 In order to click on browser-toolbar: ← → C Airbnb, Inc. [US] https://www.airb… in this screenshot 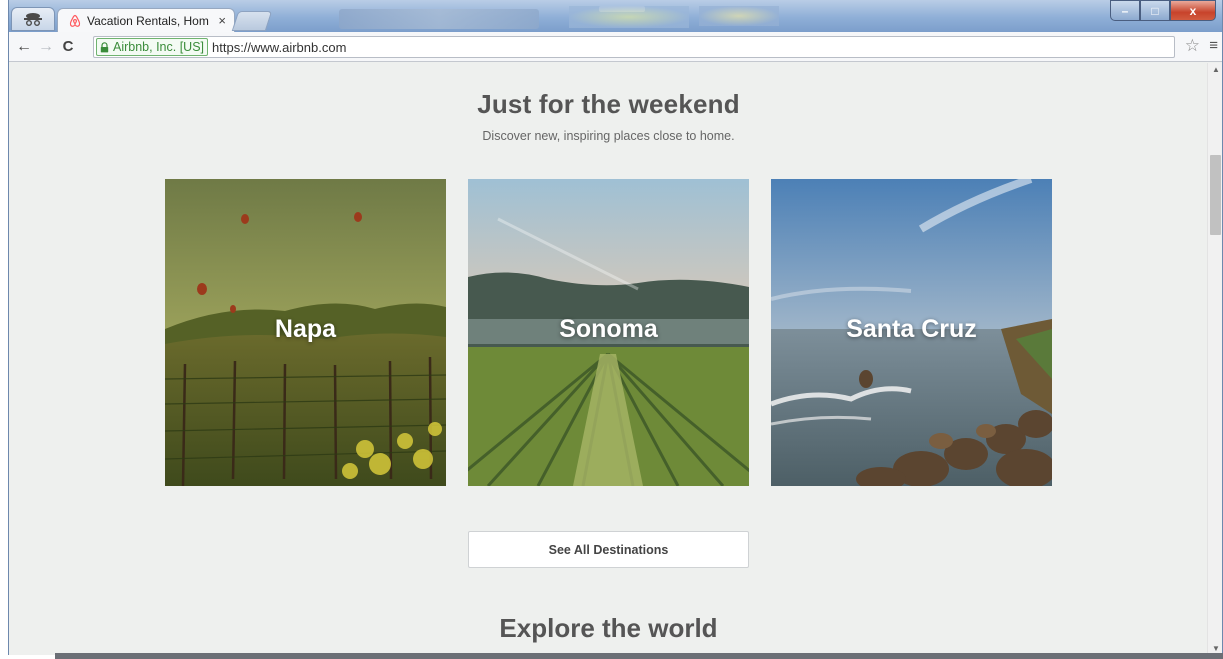, I will do `click(615, 47)`.